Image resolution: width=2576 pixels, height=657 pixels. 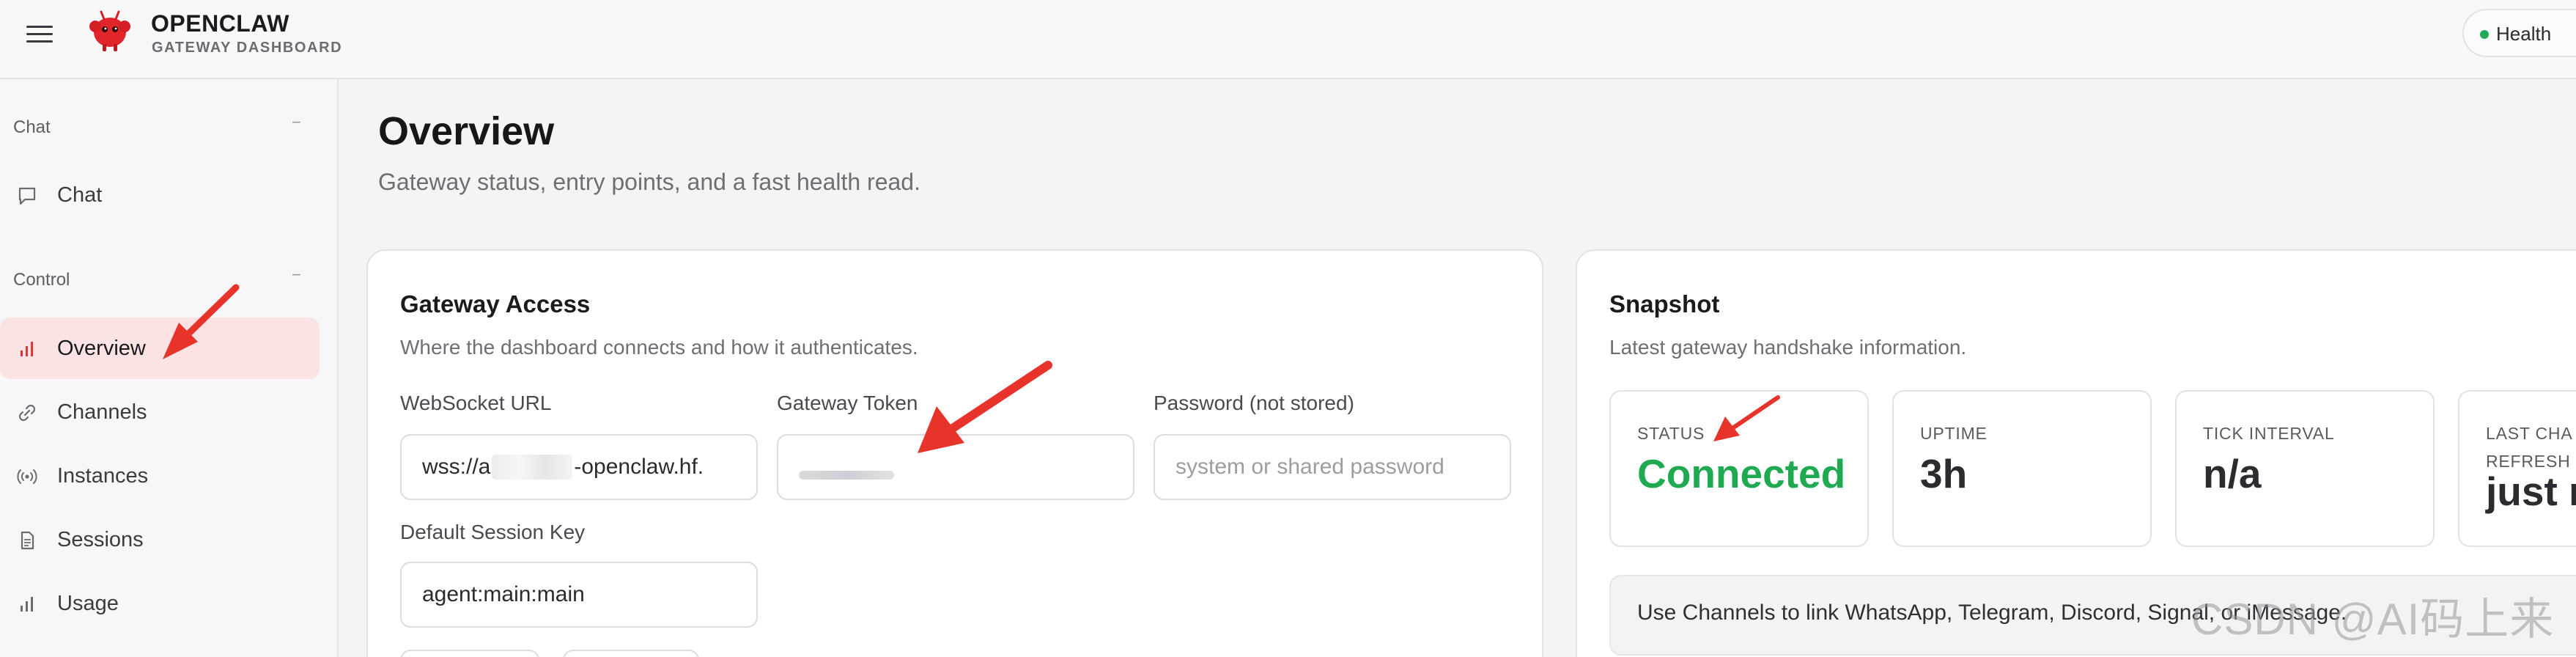 What do you see at coordinates (847, 403) in the screenshot?
I see `gateway-token-label: Gateway Token` at bounding box center [847, 403].